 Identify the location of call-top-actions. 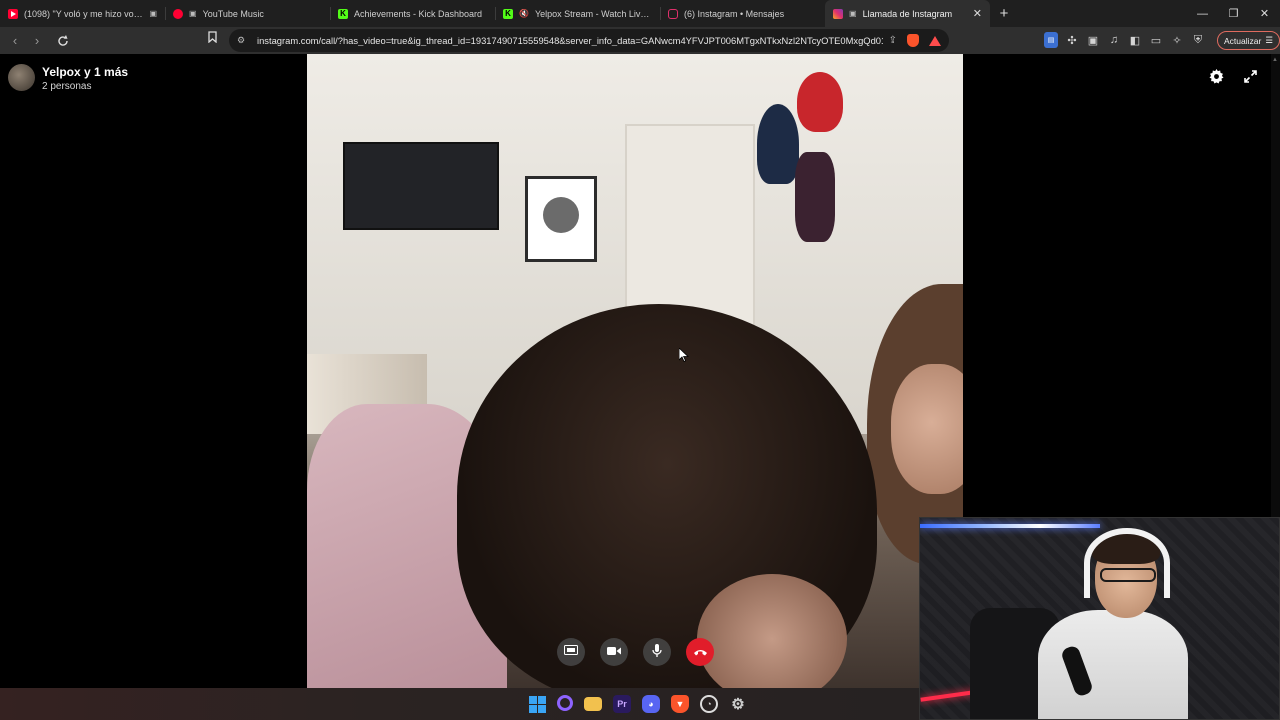
(1233, 76).